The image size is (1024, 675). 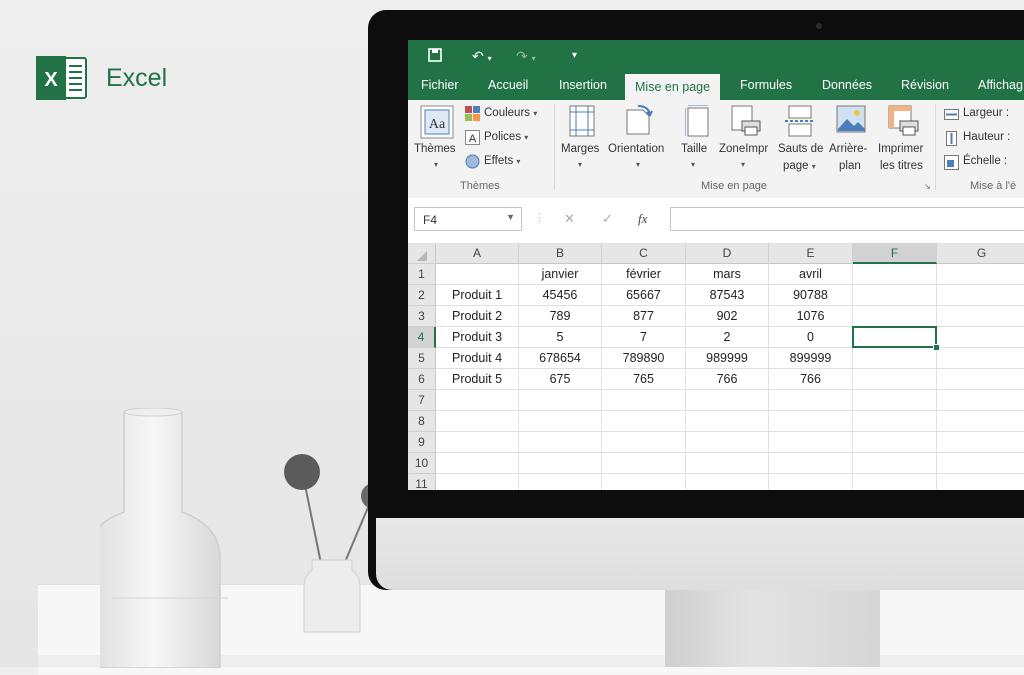 What do you see at coordinates (477, 337) in the screenshot?
I see `cell-a4: Produit 3` at bounding box center [477, 337].